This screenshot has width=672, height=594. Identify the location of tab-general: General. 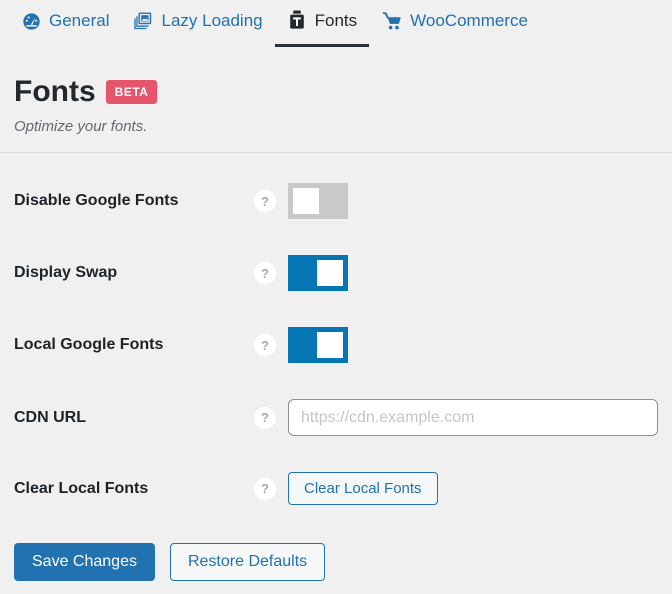
(65, 29).